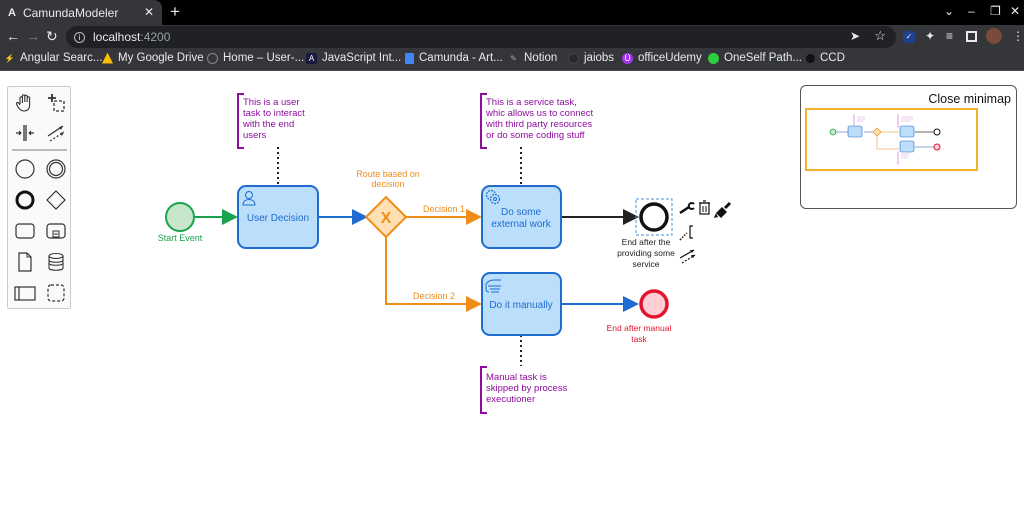 This screenshot has height=507, width=1024. I want to click on annotation-line: users, so click(254, 135).